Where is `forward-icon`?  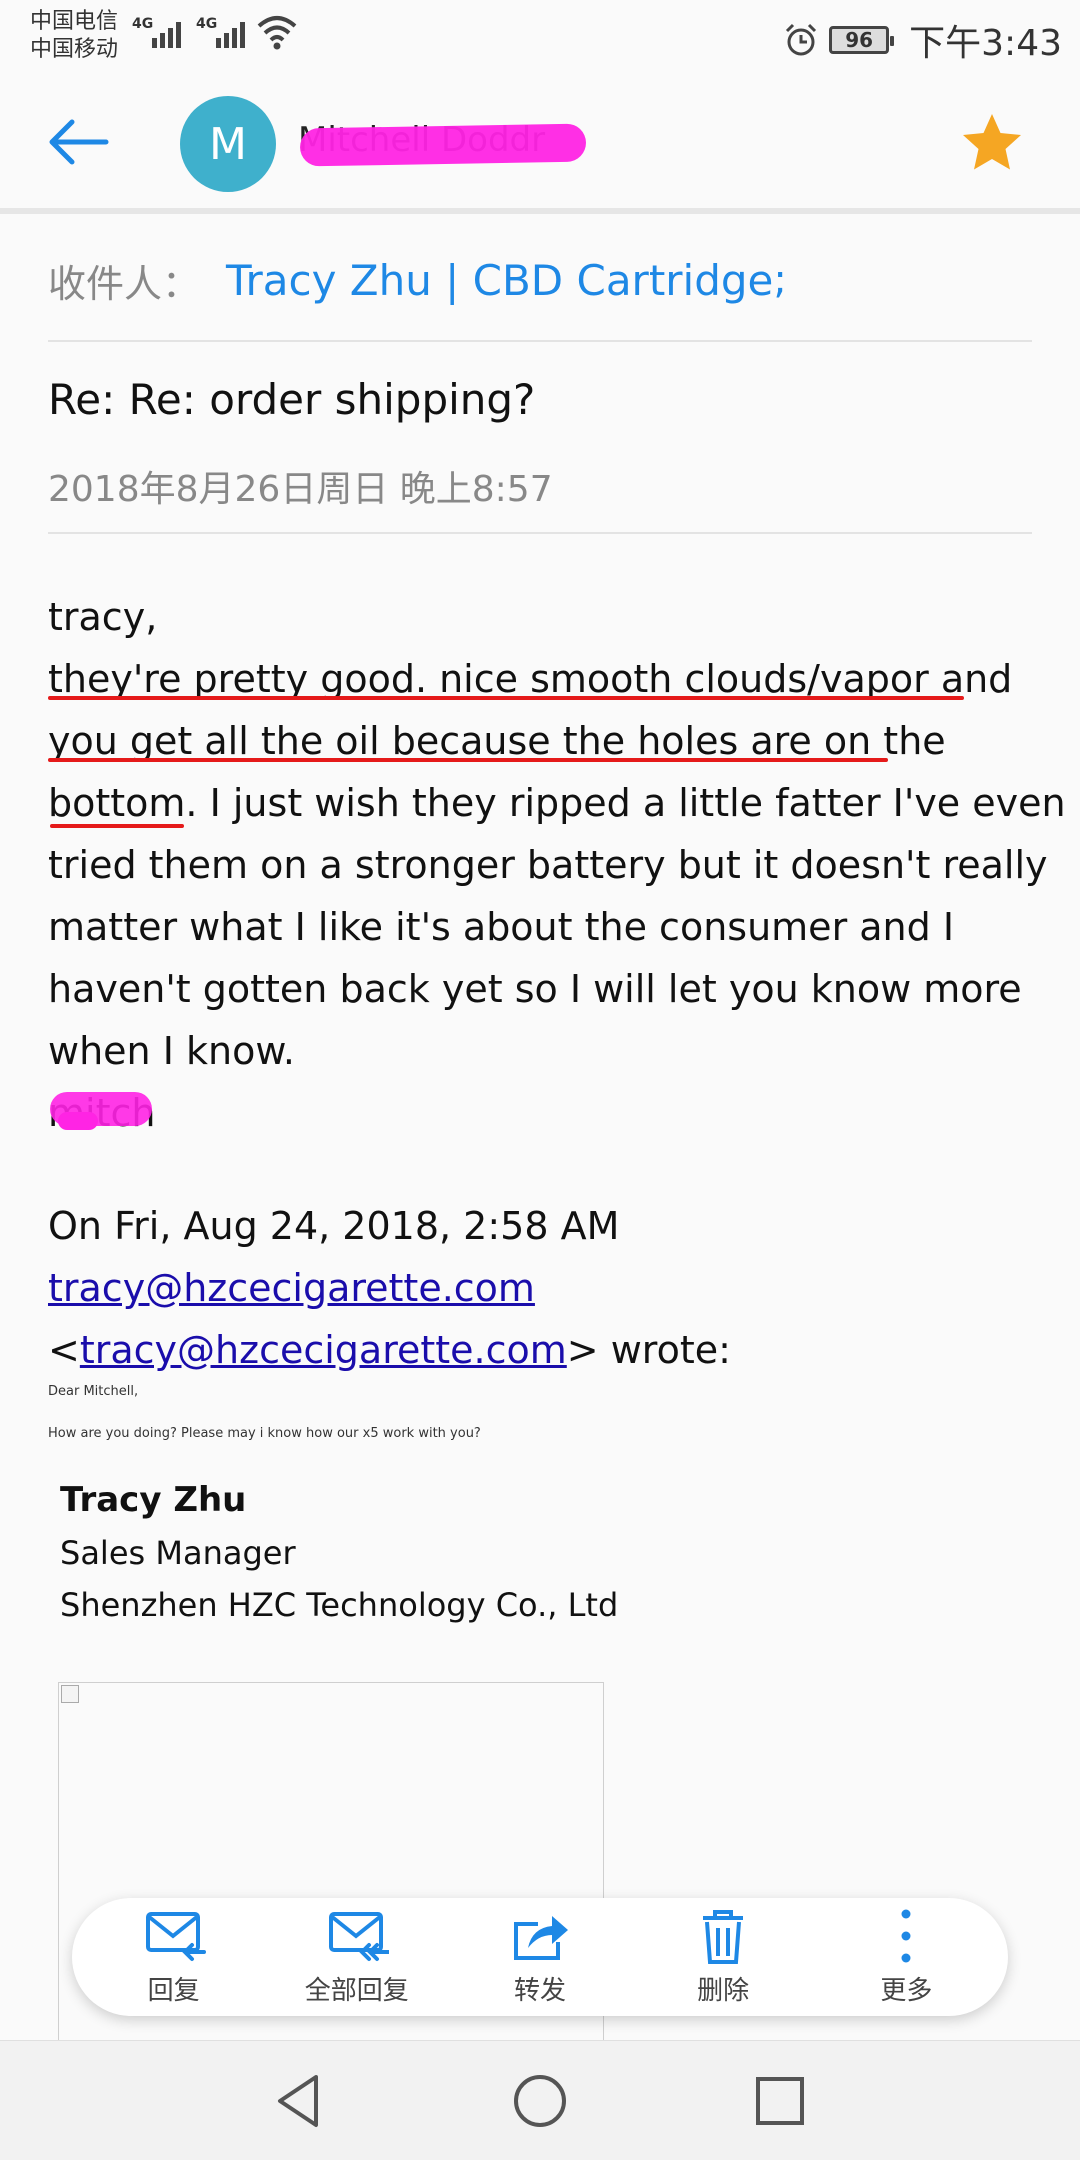
forward-icon is located at coordinates (540, 1937).